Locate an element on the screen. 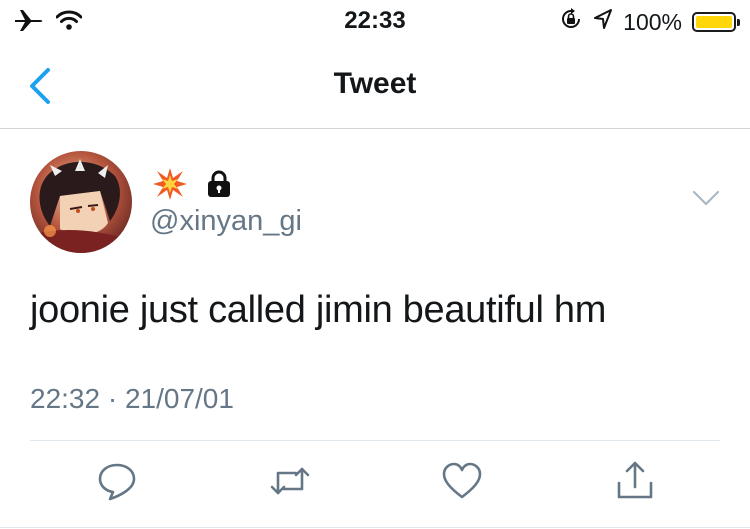 The image size is (750, 529). tweet-actions is located at coordinates (375, 484).